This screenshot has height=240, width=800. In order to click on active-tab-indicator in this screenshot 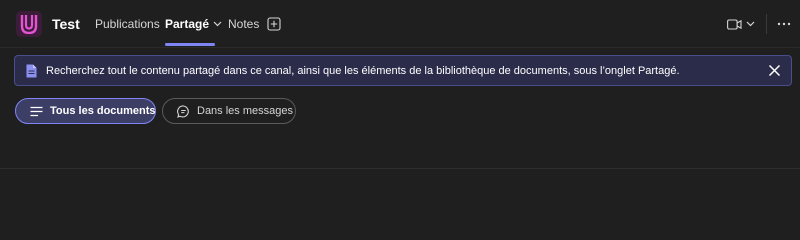, I will do `click(190, 44)`.